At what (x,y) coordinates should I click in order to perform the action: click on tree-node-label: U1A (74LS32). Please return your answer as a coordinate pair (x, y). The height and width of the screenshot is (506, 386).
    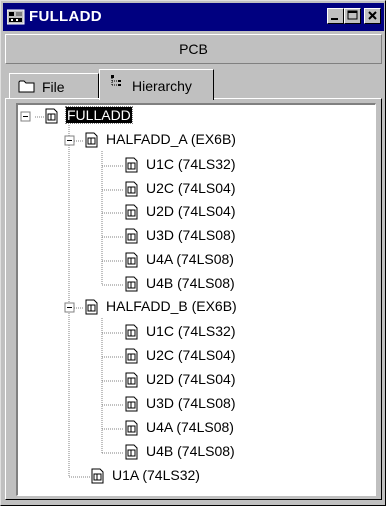
    Looking at the image, I should click on (156, 475).